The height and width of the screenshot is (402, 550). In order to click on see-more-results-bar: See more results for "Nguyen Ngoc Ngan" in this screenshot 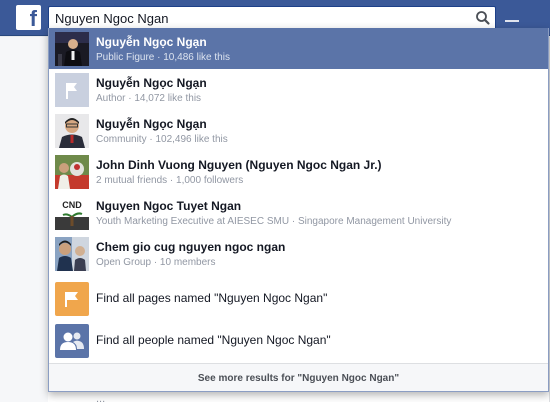, I will do `click(298, 377)`.